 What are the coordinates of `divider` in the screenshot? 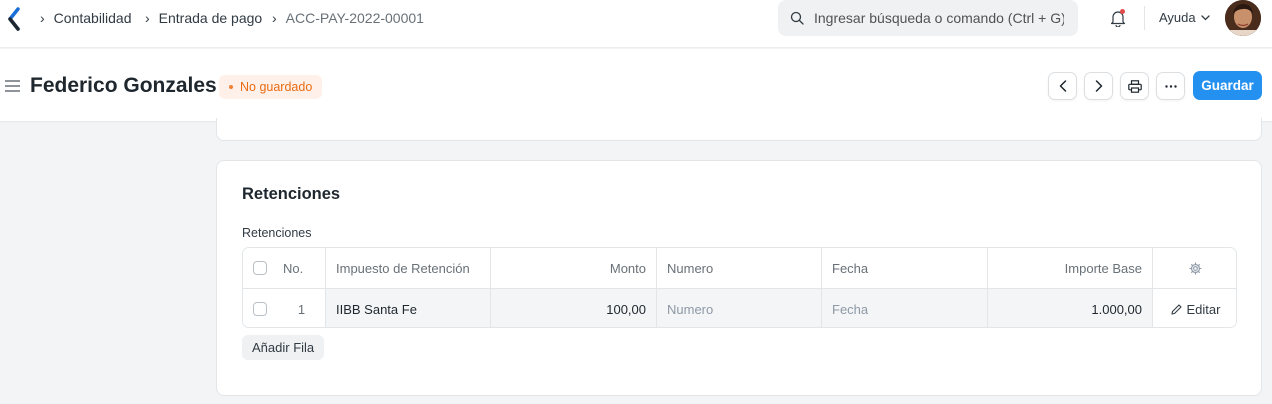 It's located at (1144, 18).